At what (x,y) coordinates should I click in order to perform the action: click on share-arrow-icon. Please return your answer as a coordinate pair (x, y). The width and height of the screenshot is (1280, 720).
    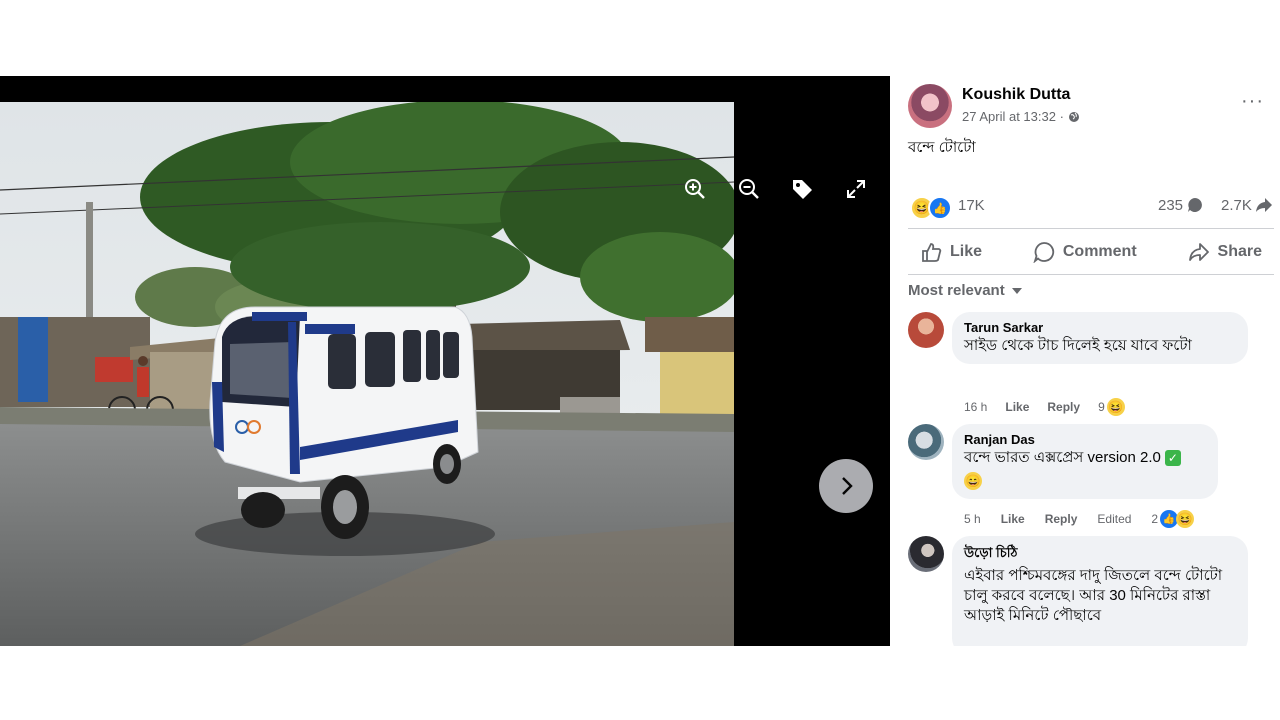
    Looking at the image, I should click on (1263, 205).